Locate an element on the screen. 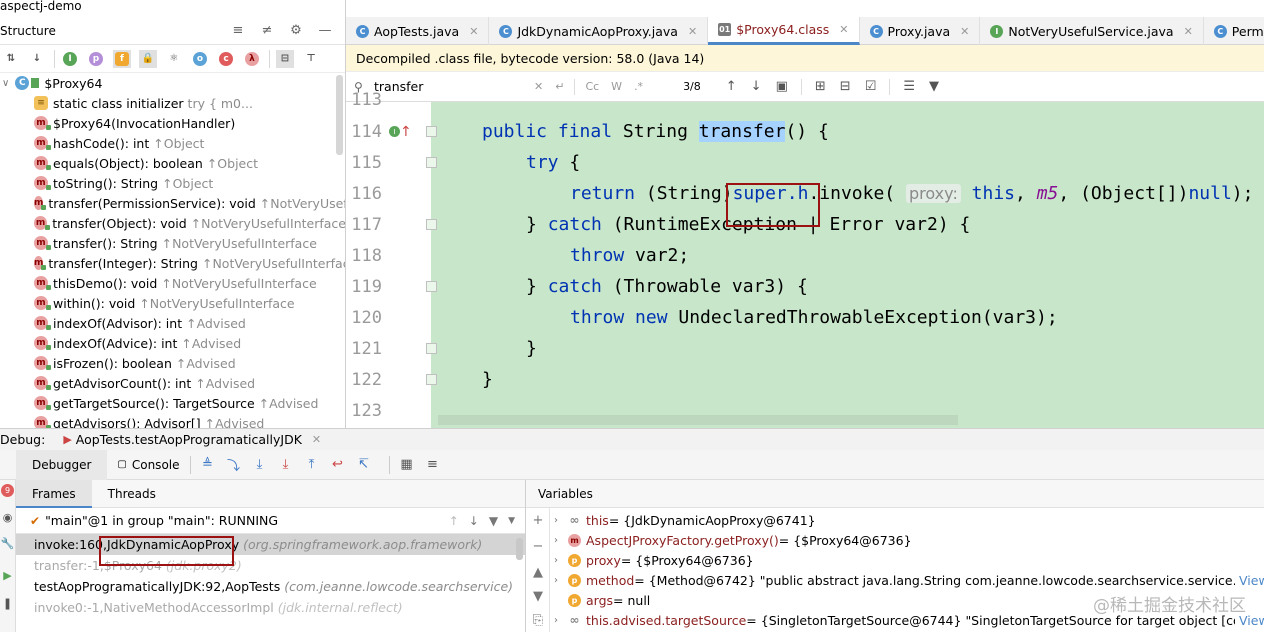 Image resolution: width=1264 pixels, height=632 pixels. step-over-icon: ⤵ is located at coordinates (234, 465).